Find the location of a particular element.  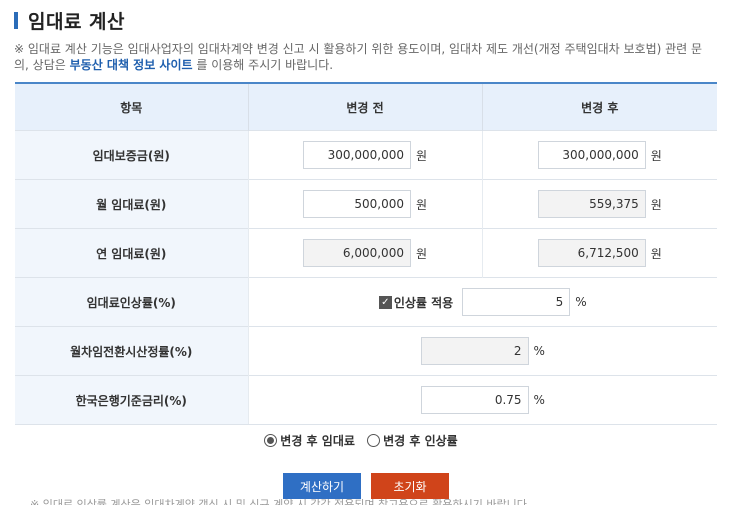

table-row-bok: 한국은행기준금리(%) 0.75% is located at coordinates (366, 400).